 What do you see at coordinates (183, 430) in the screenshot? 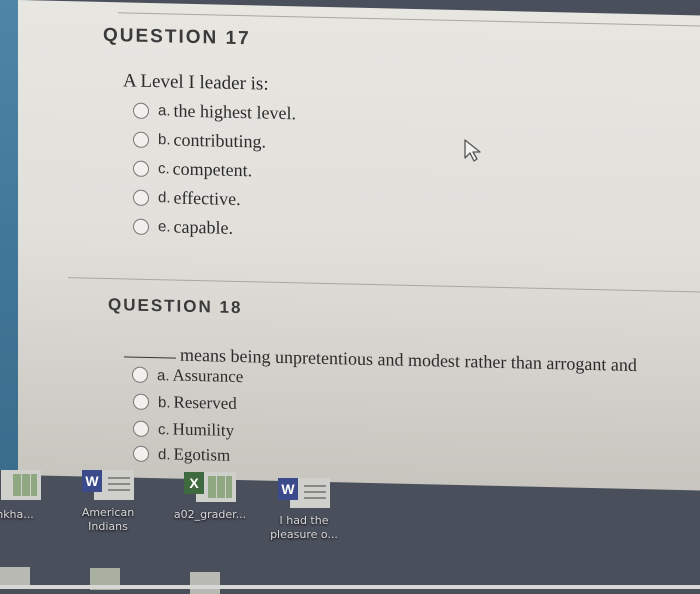
I see `question-18-option-c: c. Humility` at bounding box center [183, 430].